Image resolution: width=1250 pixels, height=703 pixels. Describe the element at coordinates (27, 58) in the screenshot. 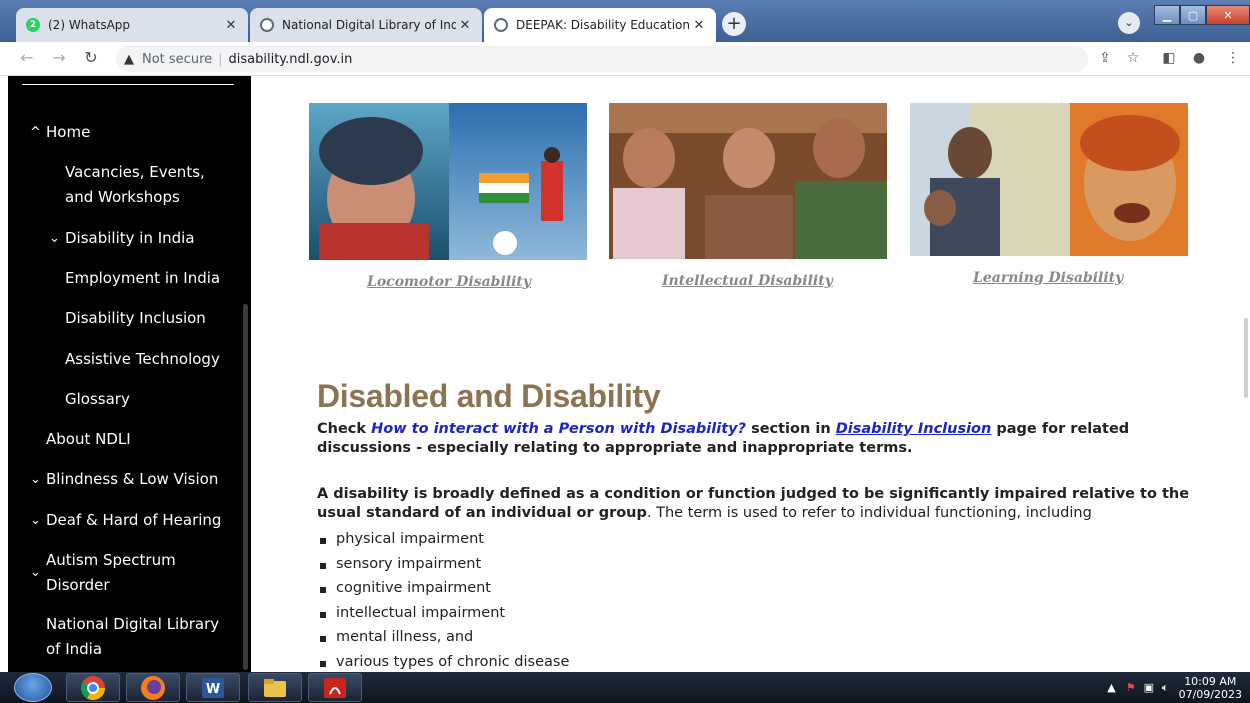

I see `back-button: ←` at that location.